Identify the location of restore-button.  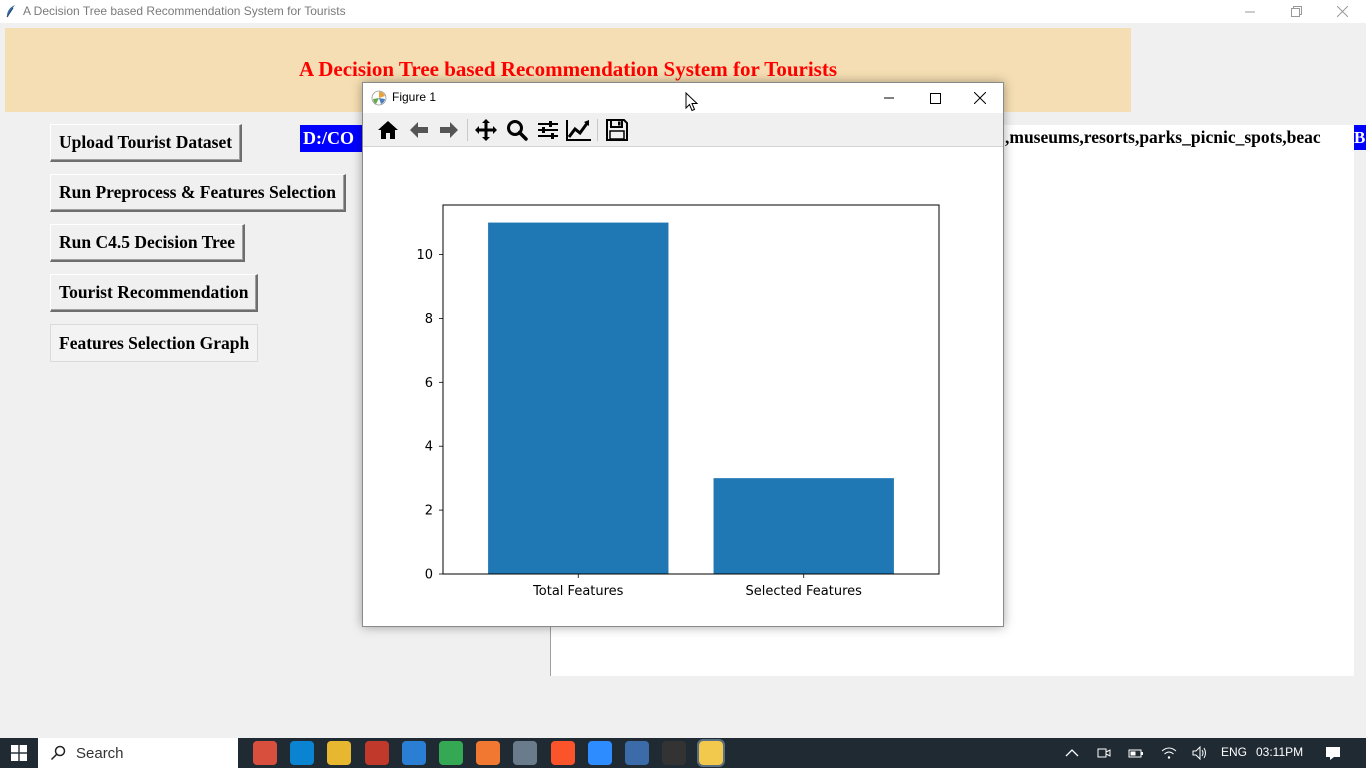
(1296, 11).